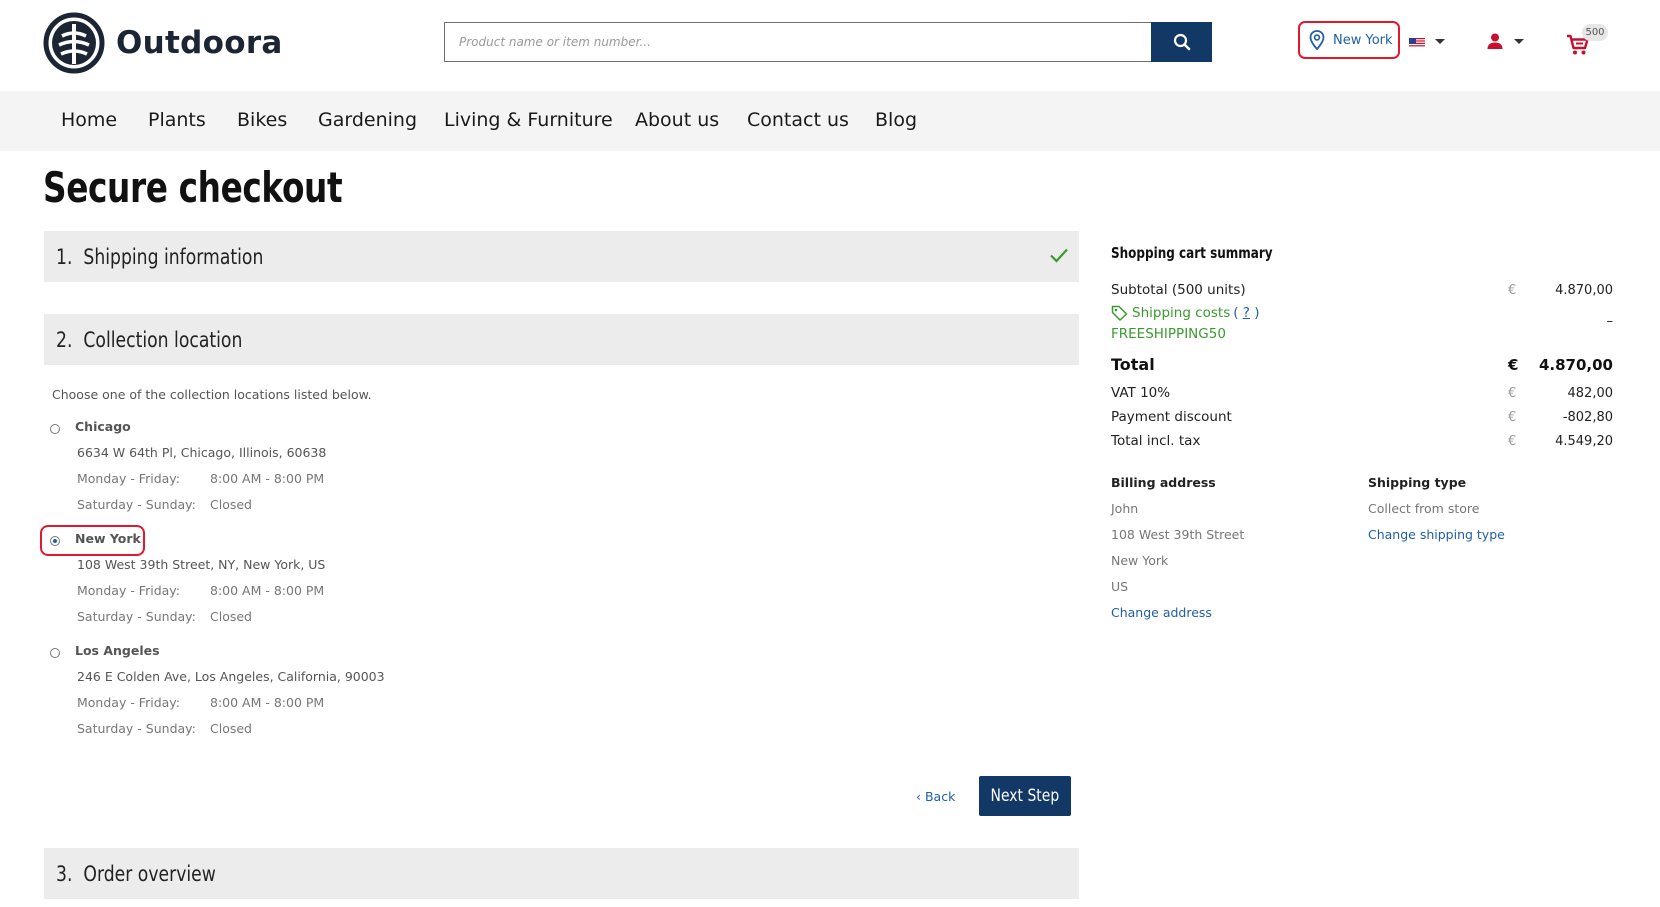 The width and height of the screenshot is (1660, 907). I want to click on checkmark-icon, so click(1059, 255).